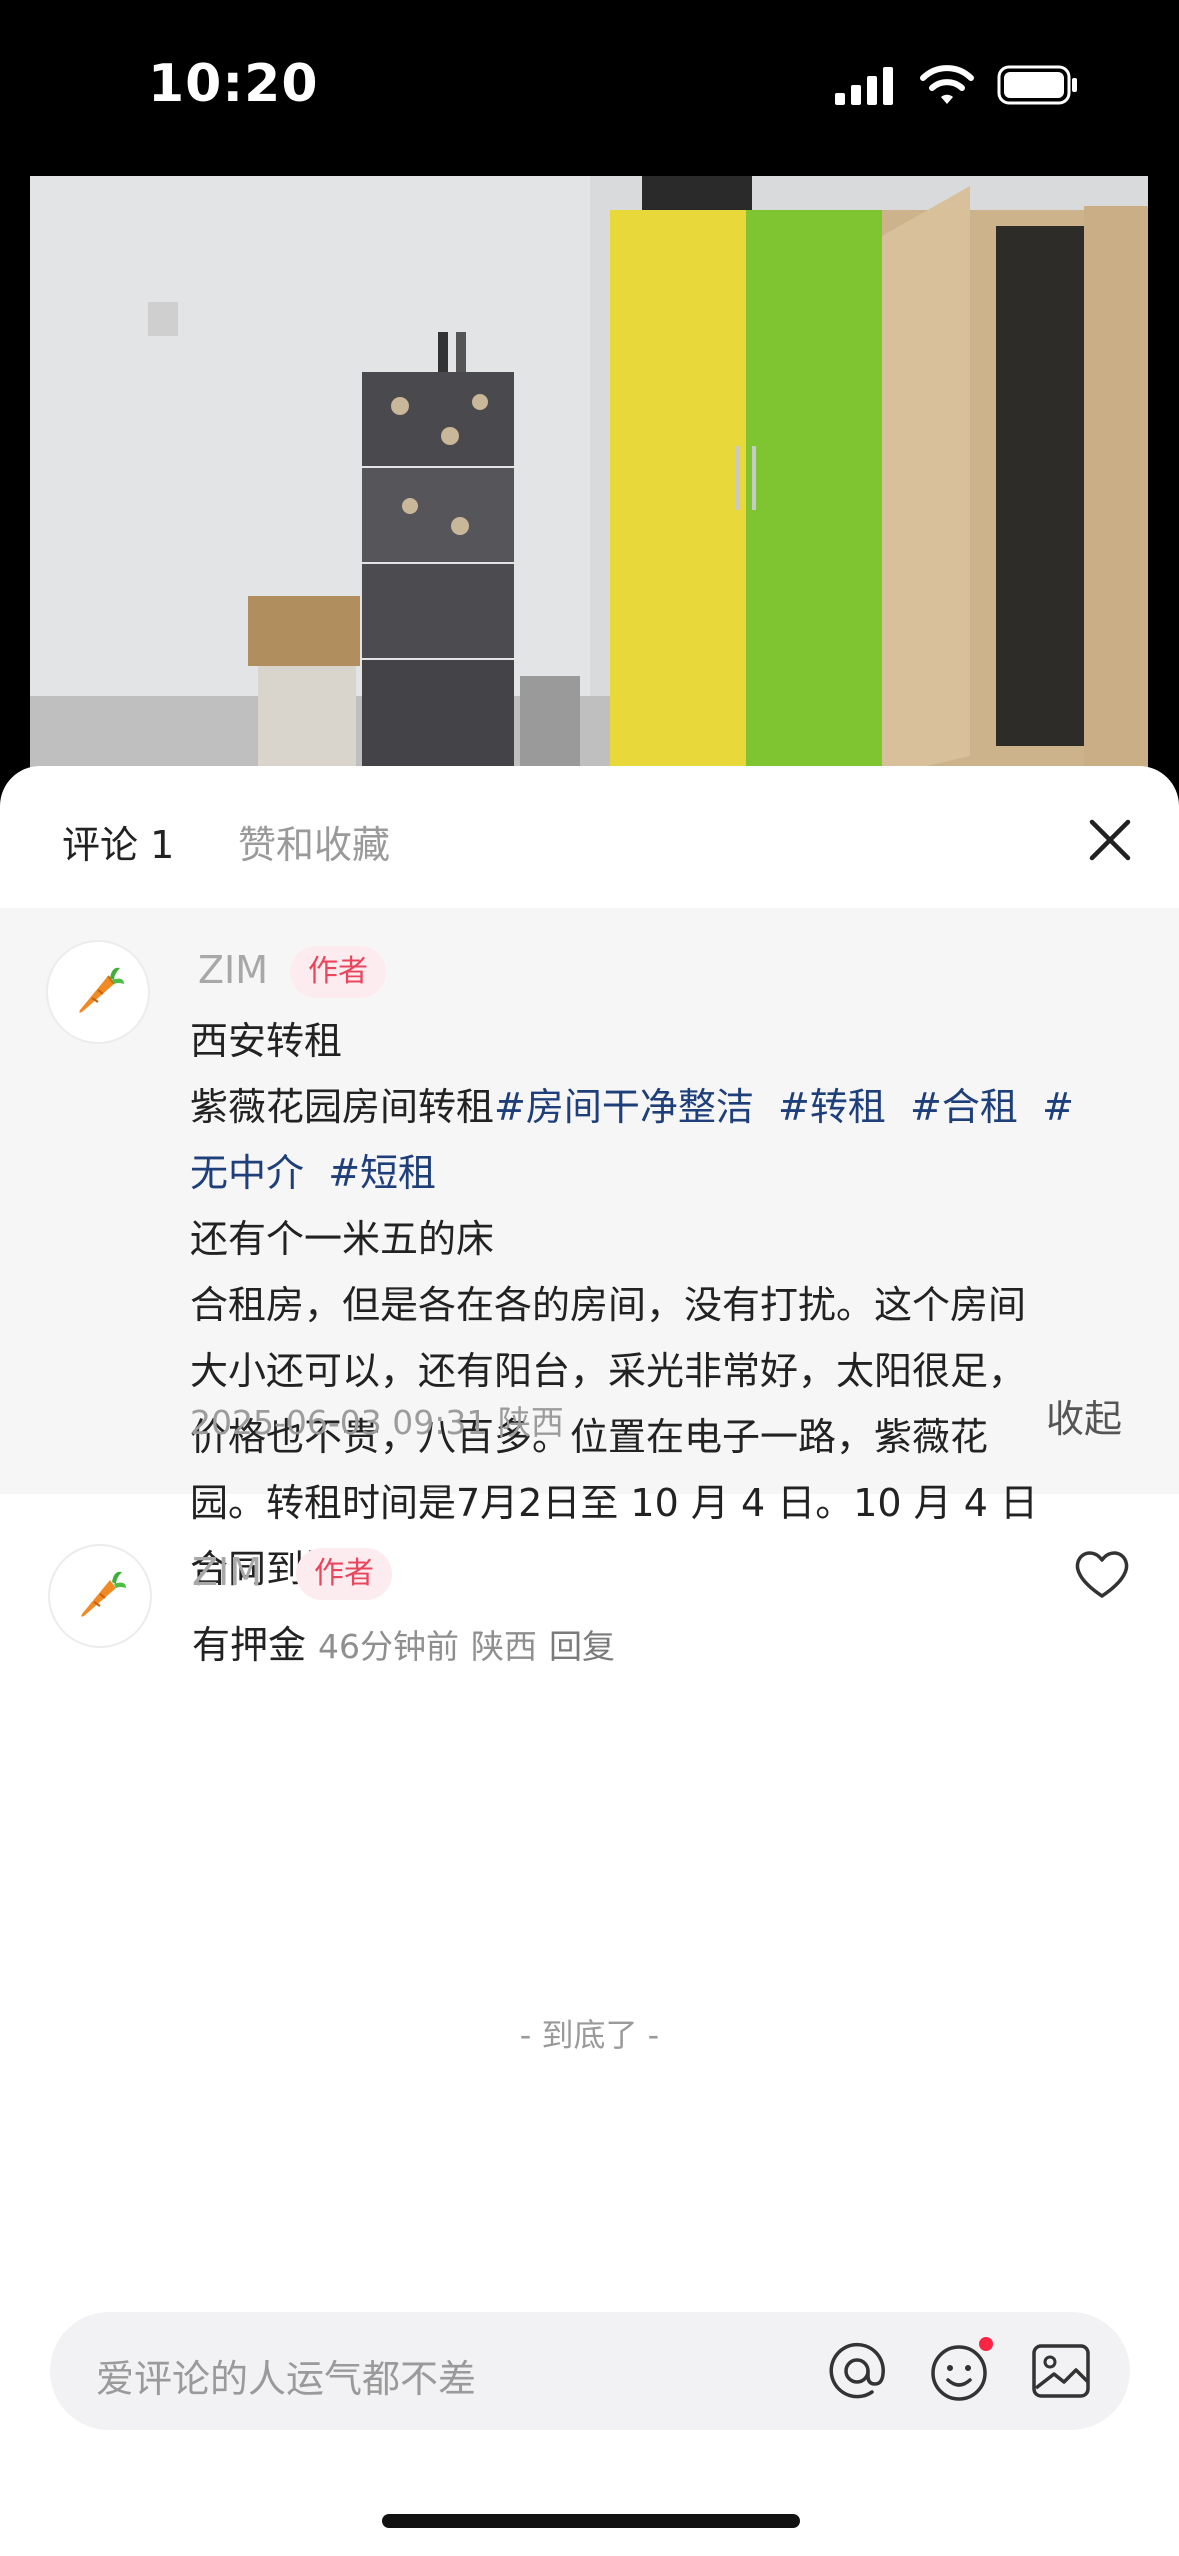 Image resolution: width=1179 pixels, height=2556 pixels. I want to click on comment-item: ZIM 作者 有押金 46分钟前 陕西 回复, so click(589, 1594).